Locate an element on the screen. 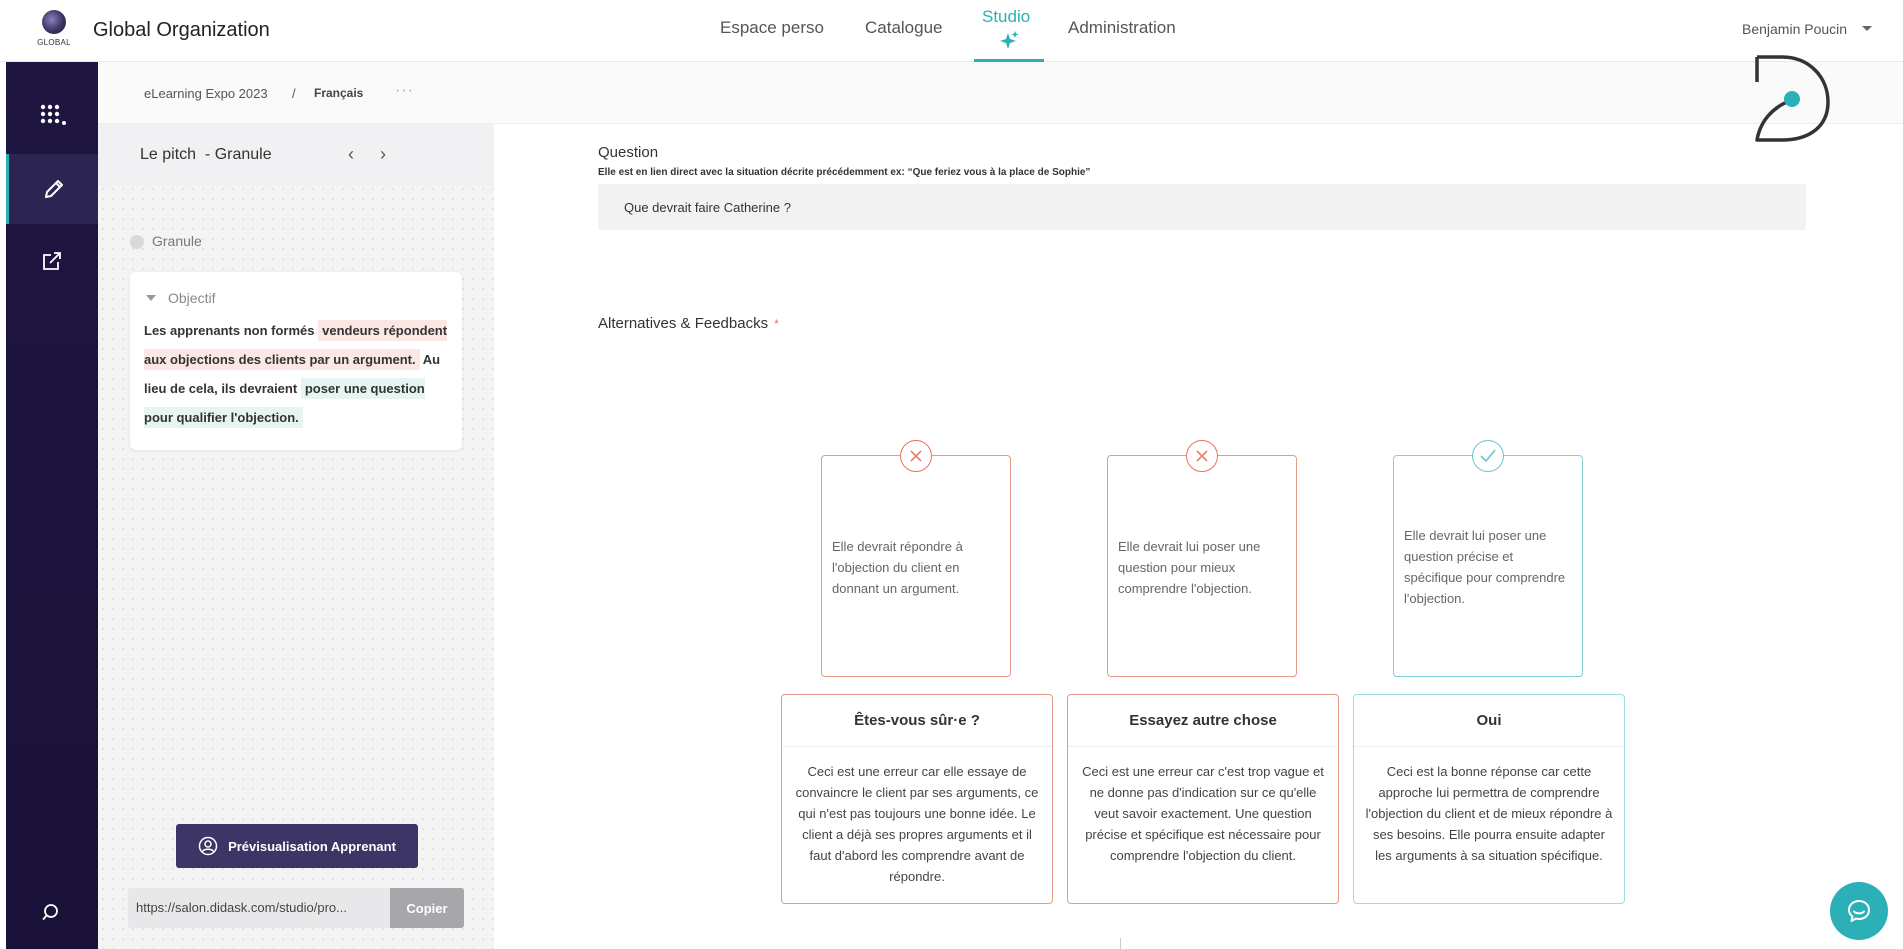 The width and height of the screenshot is (1903, 949). apps-grid-button is located at coordinates (52, 115).